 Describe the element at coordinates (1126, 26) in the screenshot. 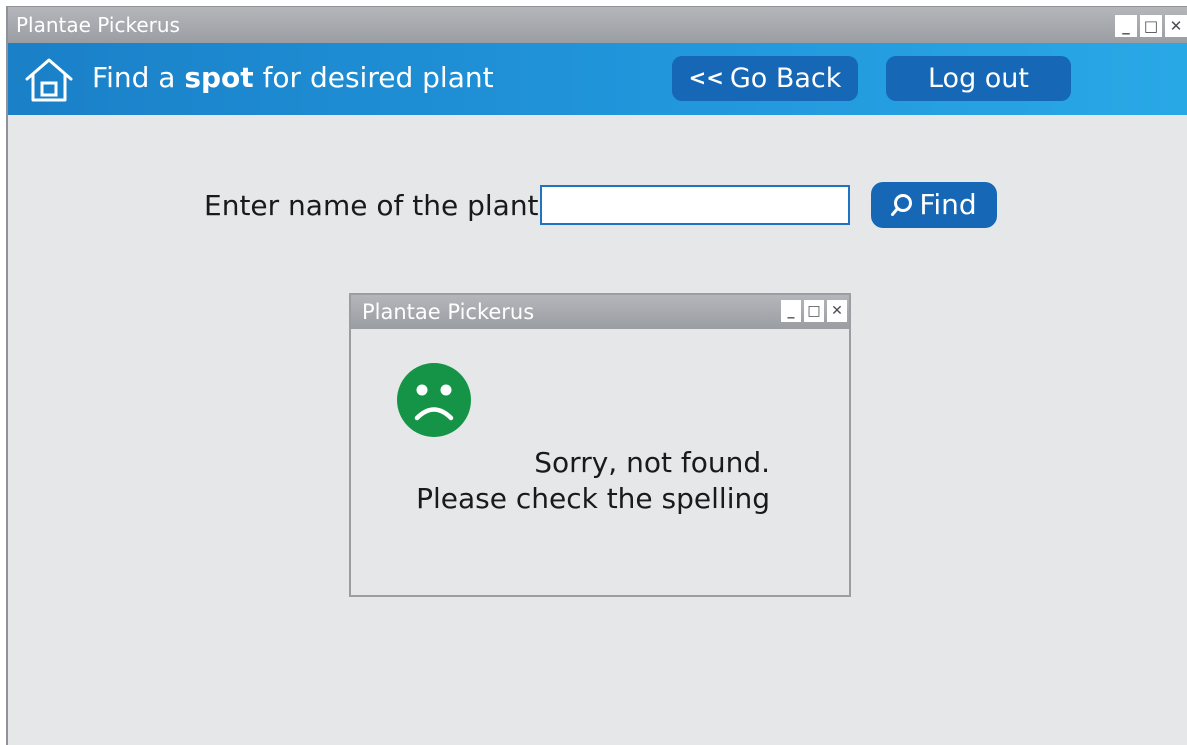

I see `minimize-button: _` at that location.